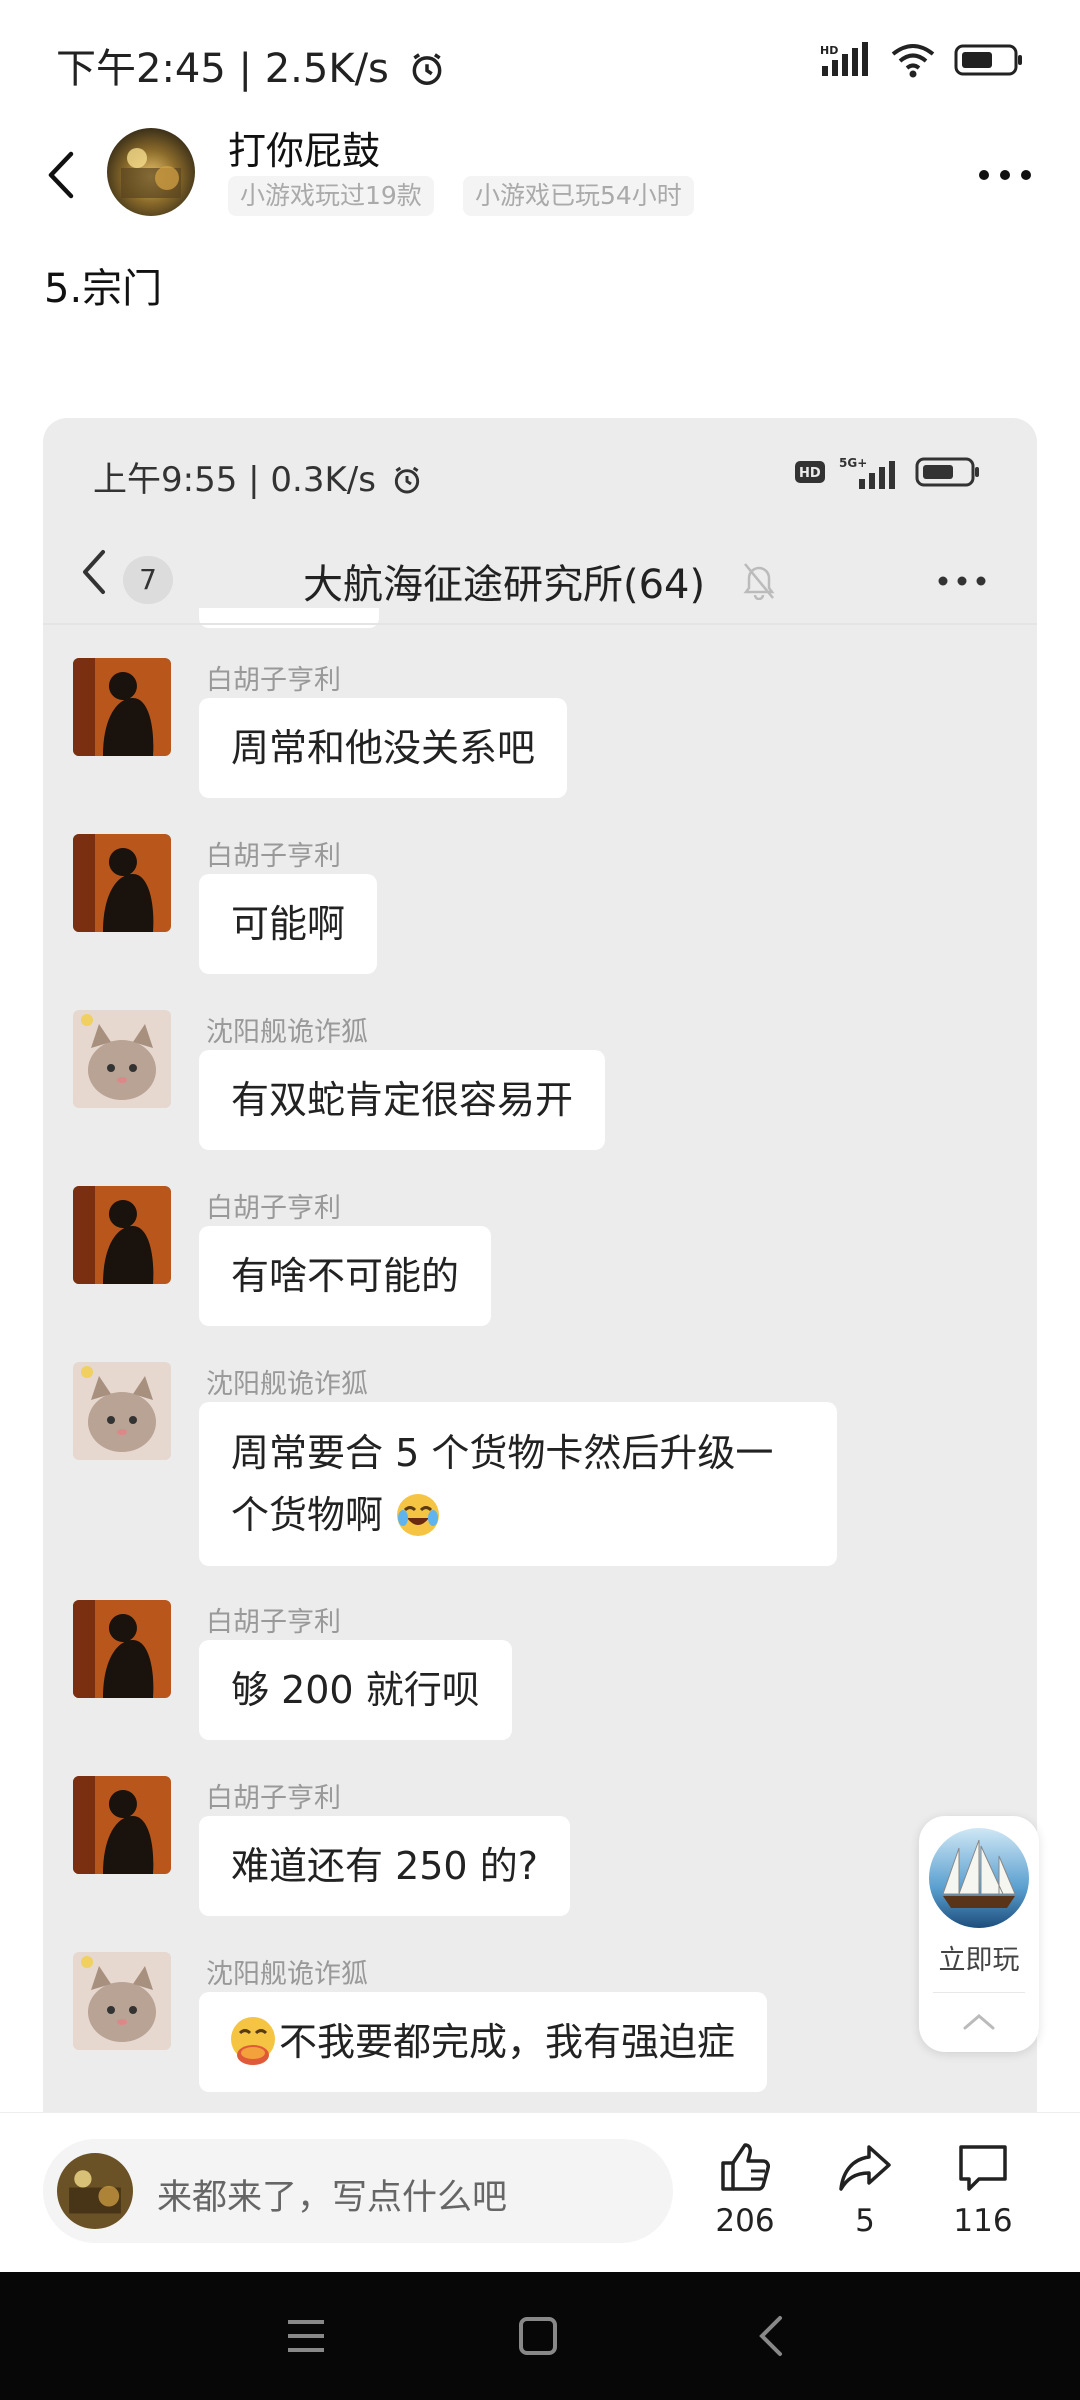 The image size is (1080, 2400). Describe the element at coordinates (402, 1100) in the screenshot. I see `message-bubble: 有双蛇肯定很容易开` at that location.